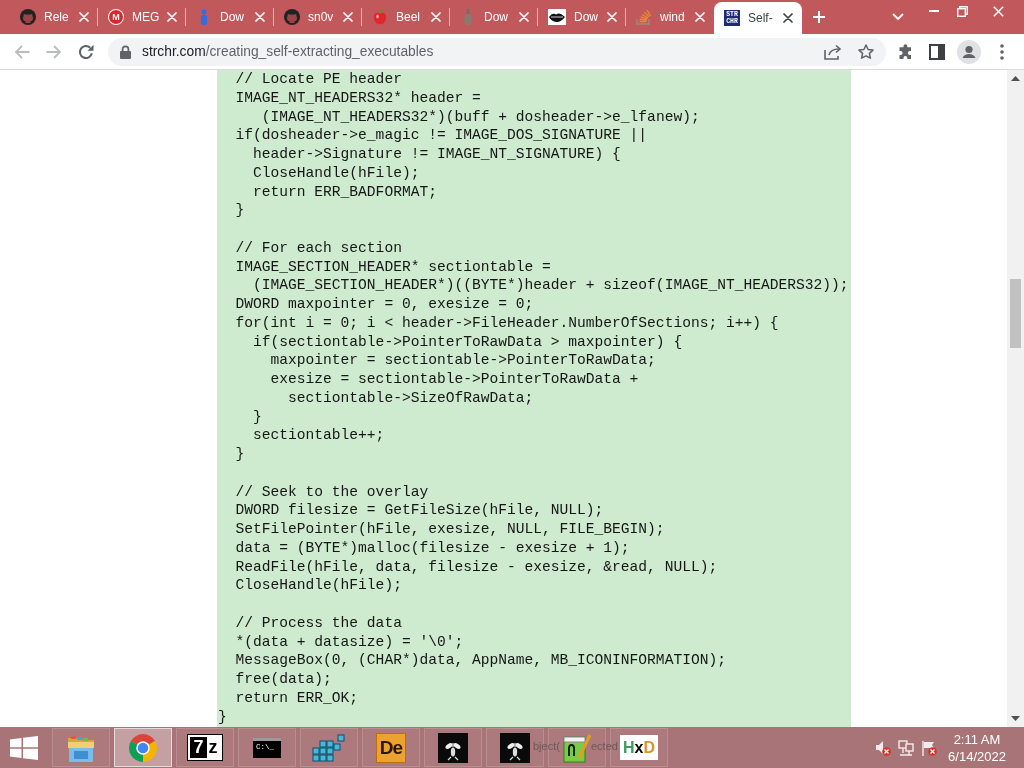 This screenshot has height=768, width=1024. I want to click on code-line: // Locate PE header, so click(318, 79).